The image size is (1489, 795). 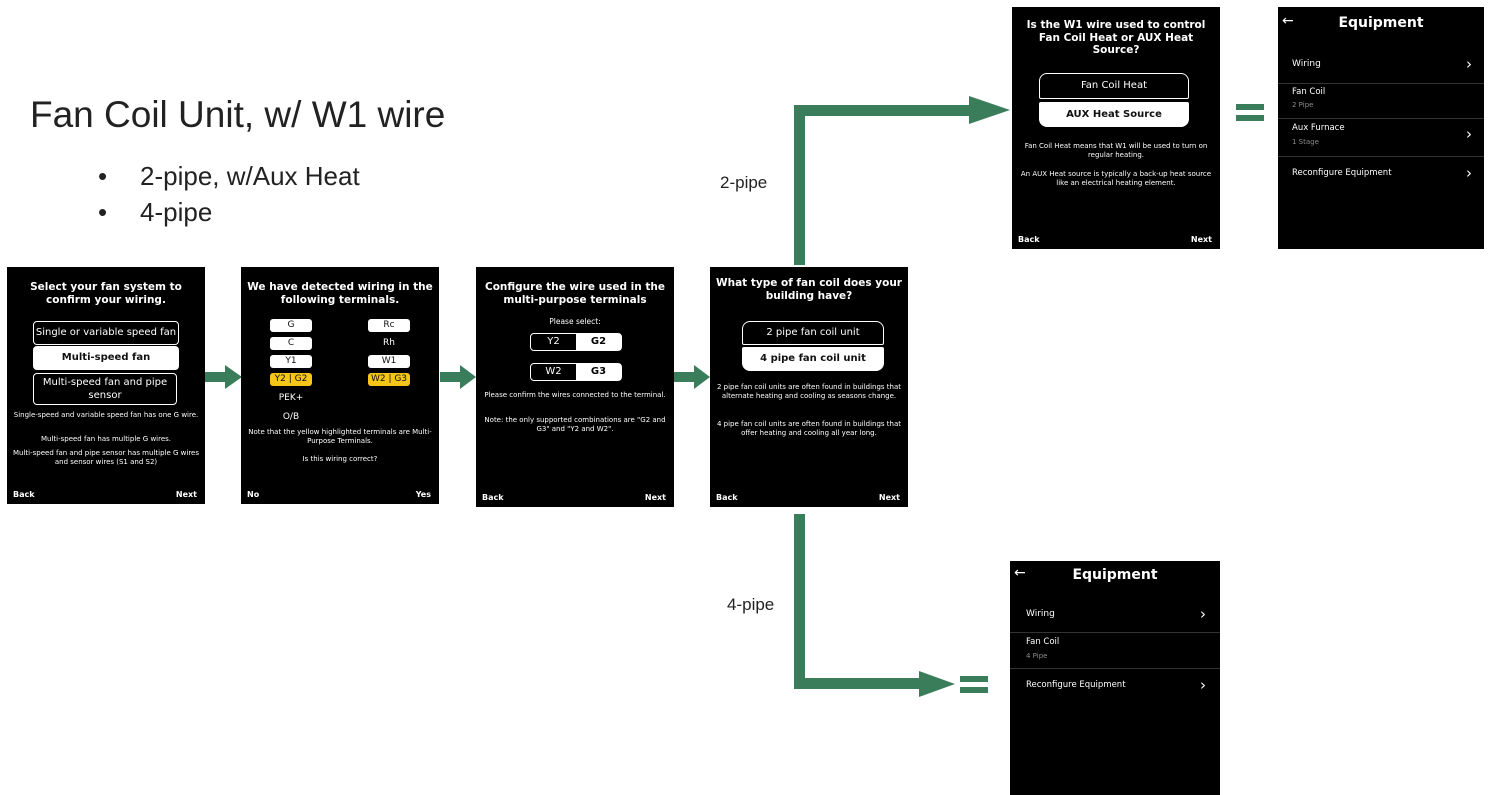 What do you see at coordinates (291, 361) in the screenshot?
I see `terminal-y1: Y1` at bounding box center [291, 361].